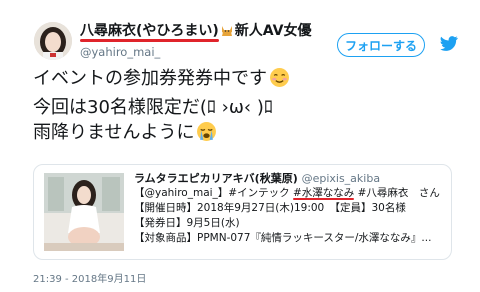 Image resolution: width=480 pixels, height=292 pixels. Describe the element at coordinates (257, 178) in the screenshot. I see `card-title: ラムタラエピカリアキバ(秋葉原) @epixis_akiba` at that location.